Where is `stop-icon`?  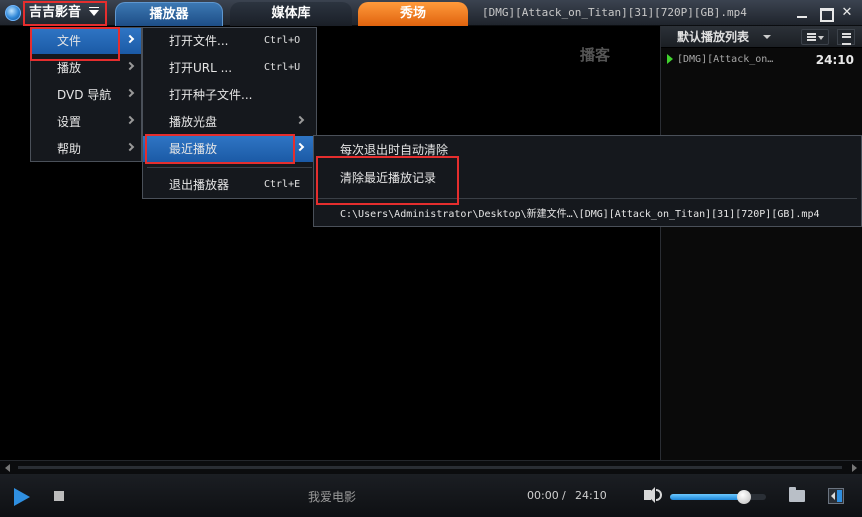 stop-icon is located at coordinates (59, 496).